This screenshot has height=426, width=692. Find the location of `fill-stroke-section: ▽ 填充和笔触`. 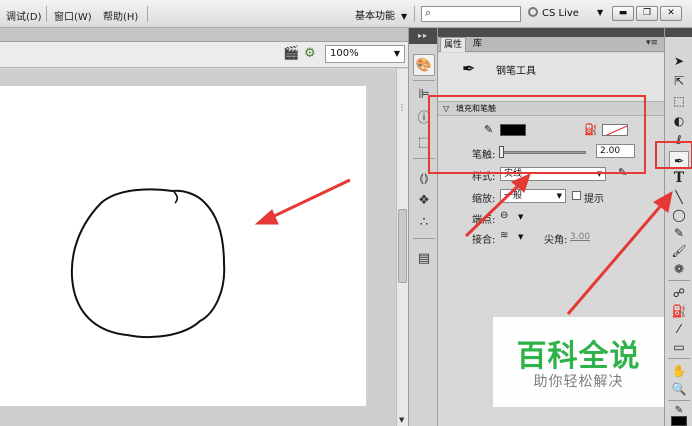

fill-stroke-section: ▽ 填充和笔触 is located at coordinates (551, 108).